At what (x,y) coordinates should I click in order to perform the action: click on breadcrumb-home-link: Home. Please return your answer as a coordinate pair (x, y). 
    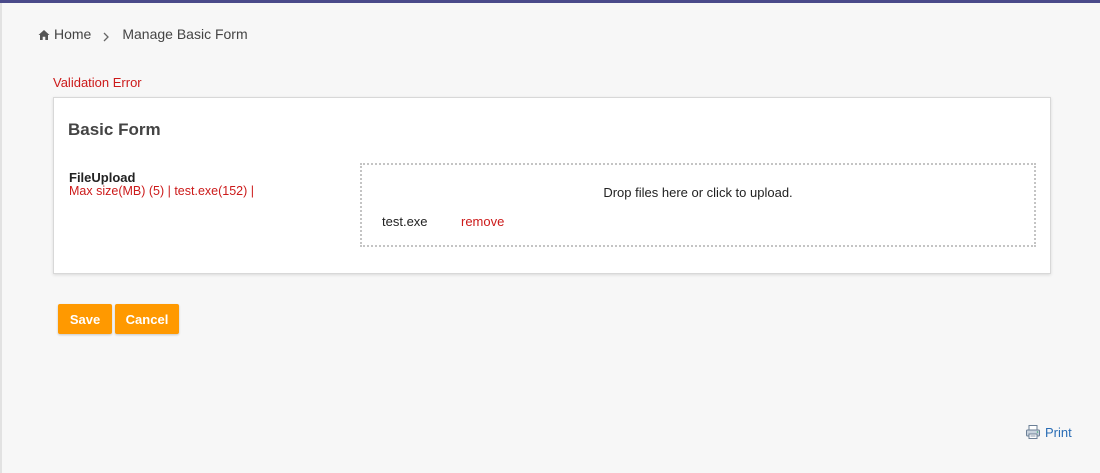
    Looking at the image, I should click on (72, 34).